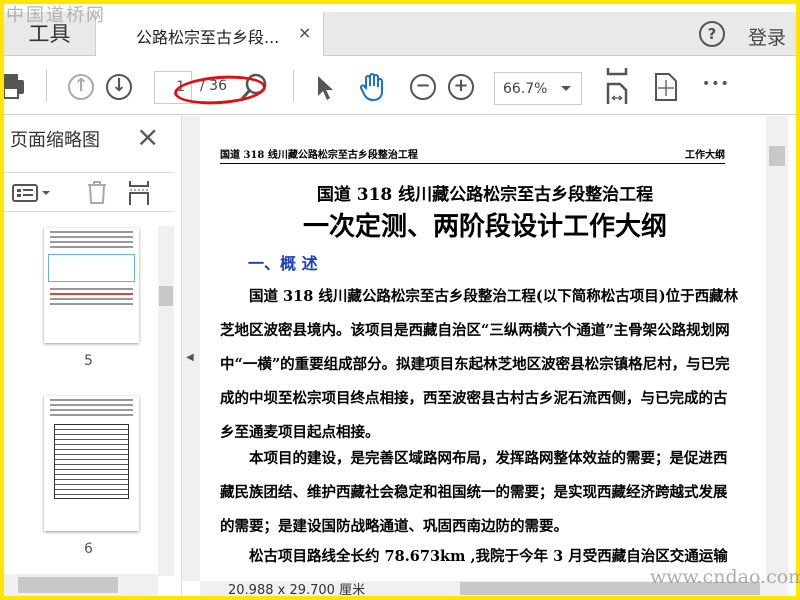 This screenshot has height=600, width=800. What do you see at coordinates (618, 86) in the screenshot?
I see `fit-width-icon` at bounding box center [618, 86].